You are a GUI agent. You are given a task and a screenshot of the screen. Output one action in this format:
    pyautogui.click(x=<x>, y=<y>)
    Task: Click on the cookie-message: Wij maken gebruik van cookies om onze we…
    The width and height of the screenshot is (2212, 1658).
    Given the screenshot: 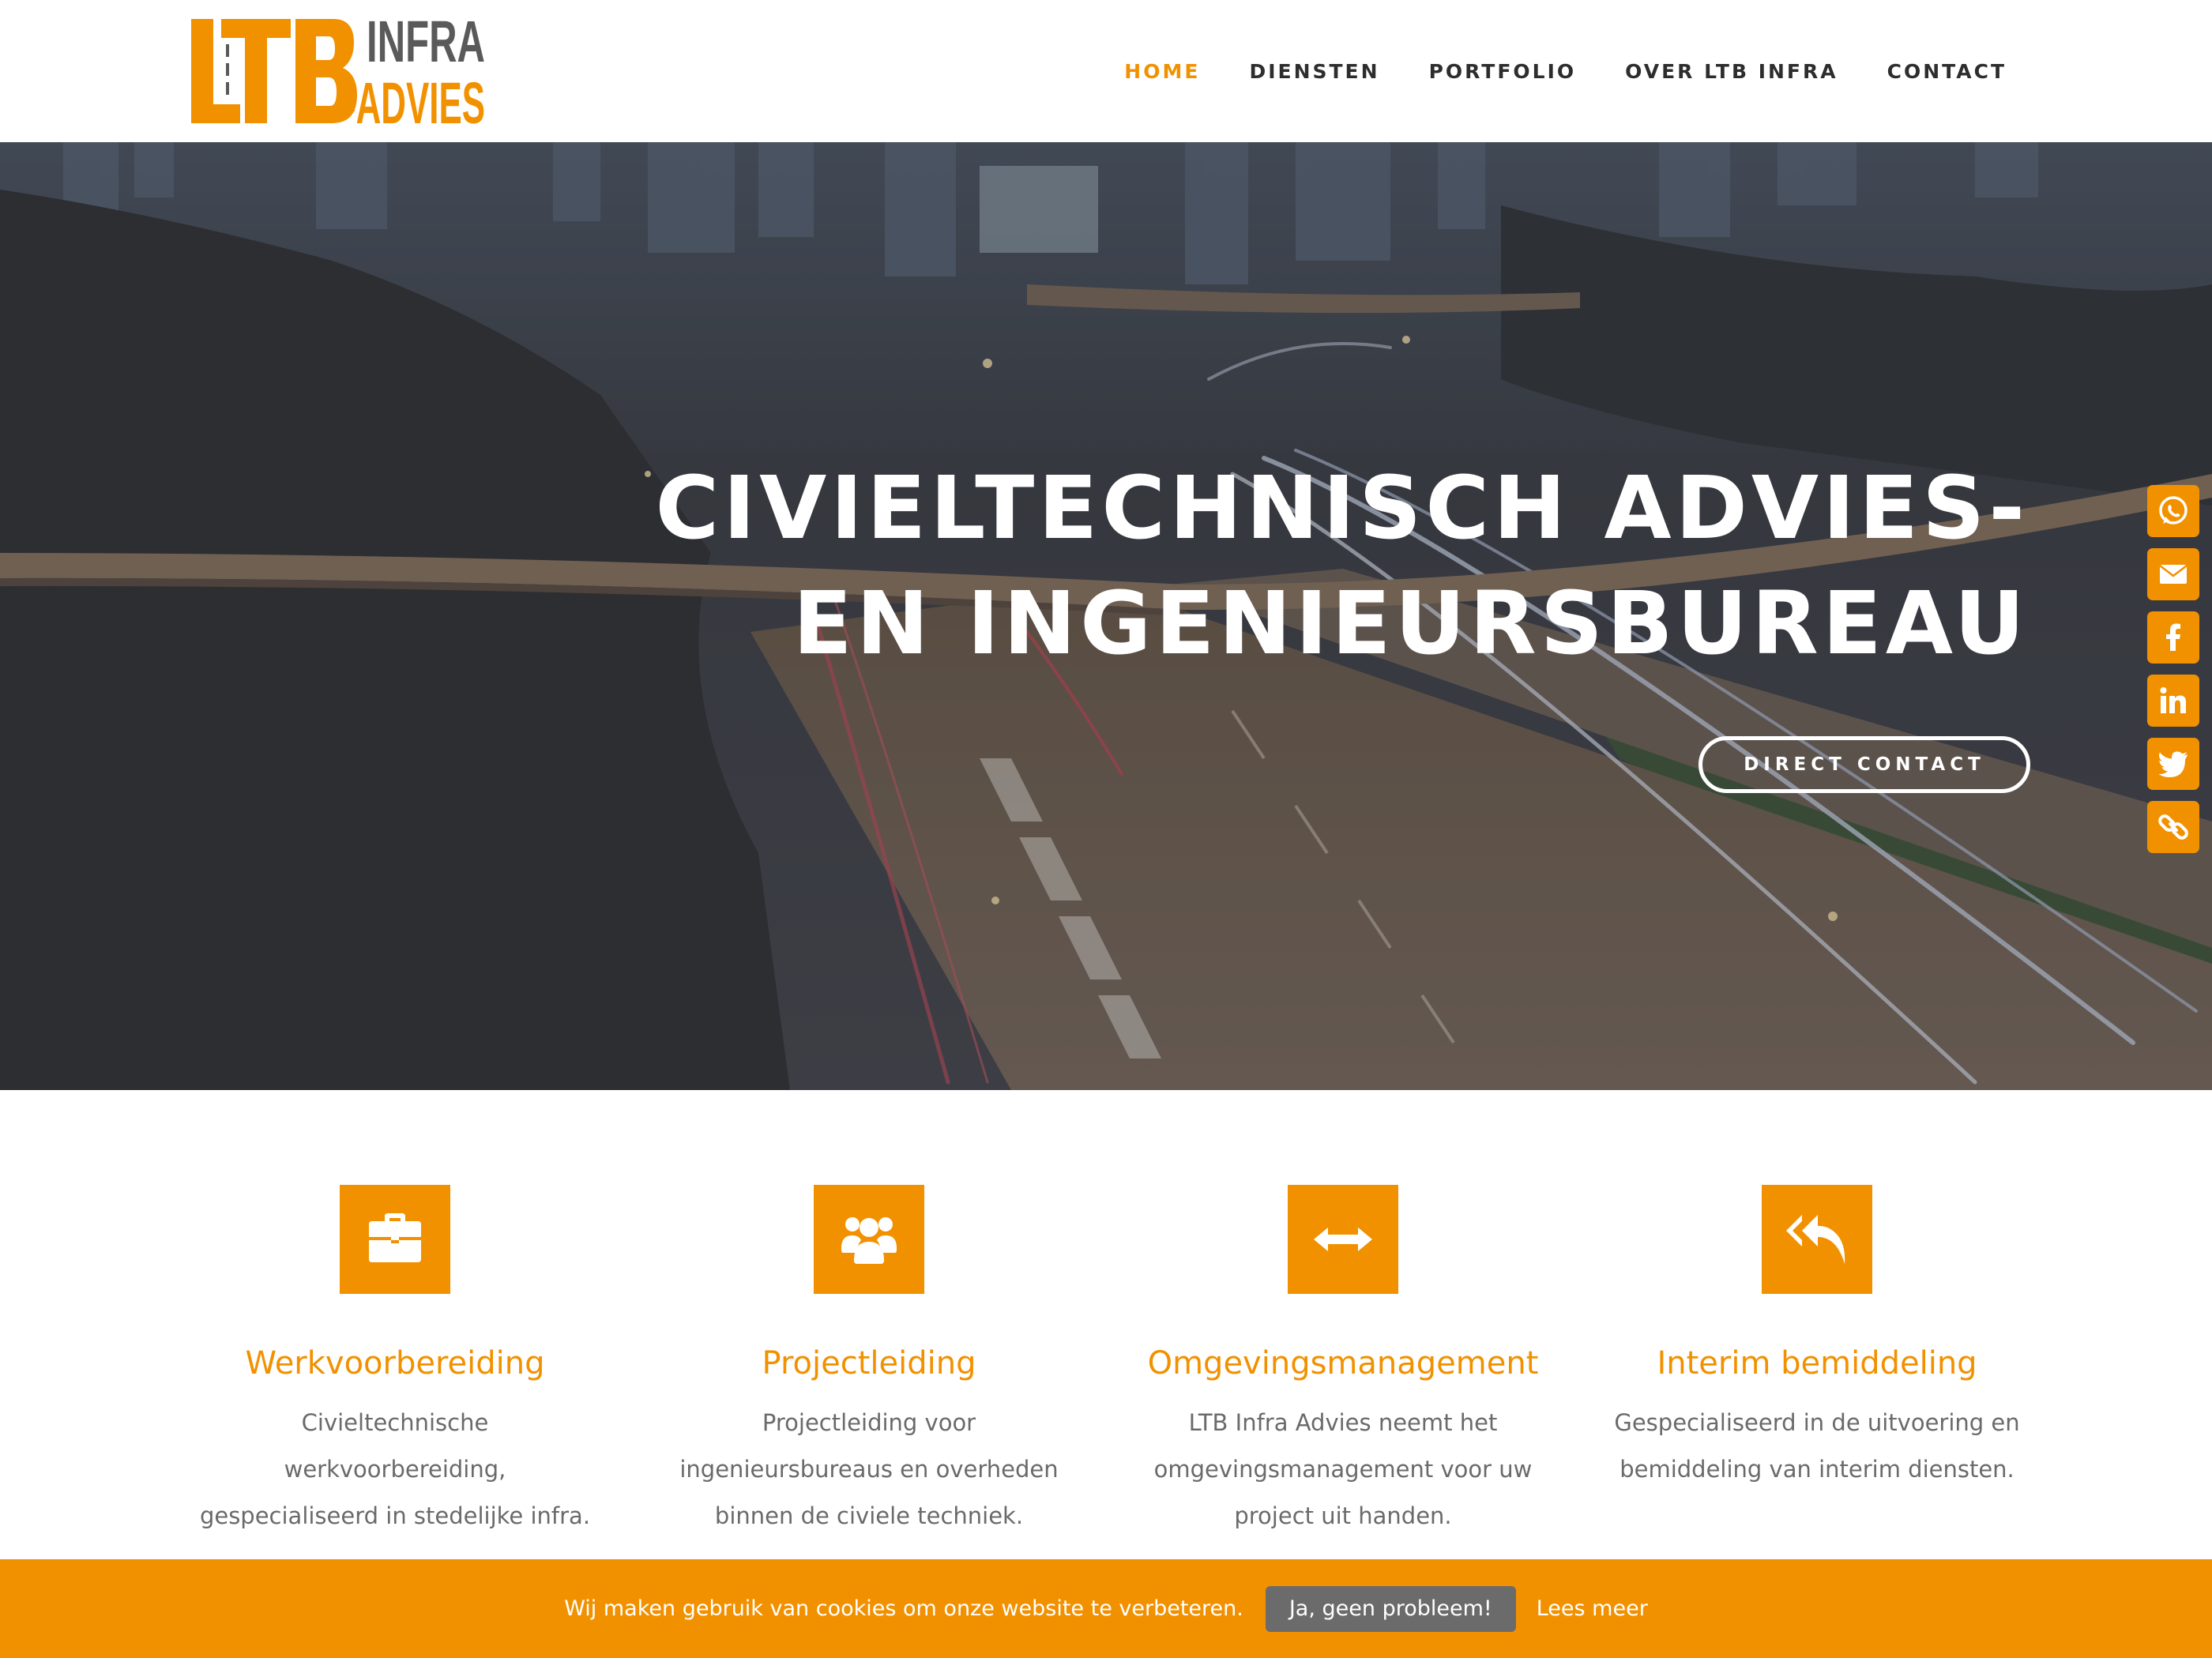 What is the action you would take?
    pyautogui.click(x=904, y=1608)
    